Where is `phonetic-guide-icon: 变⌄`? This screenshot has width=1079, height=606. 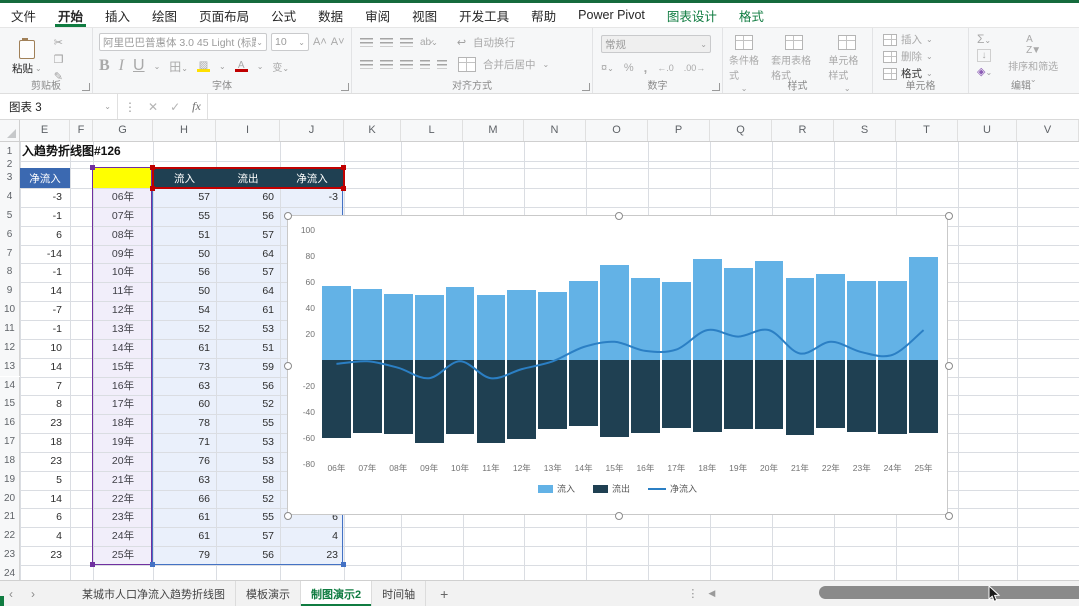 phonetic-guide-icon: 变⌄ is located at coordinates (280, 66).